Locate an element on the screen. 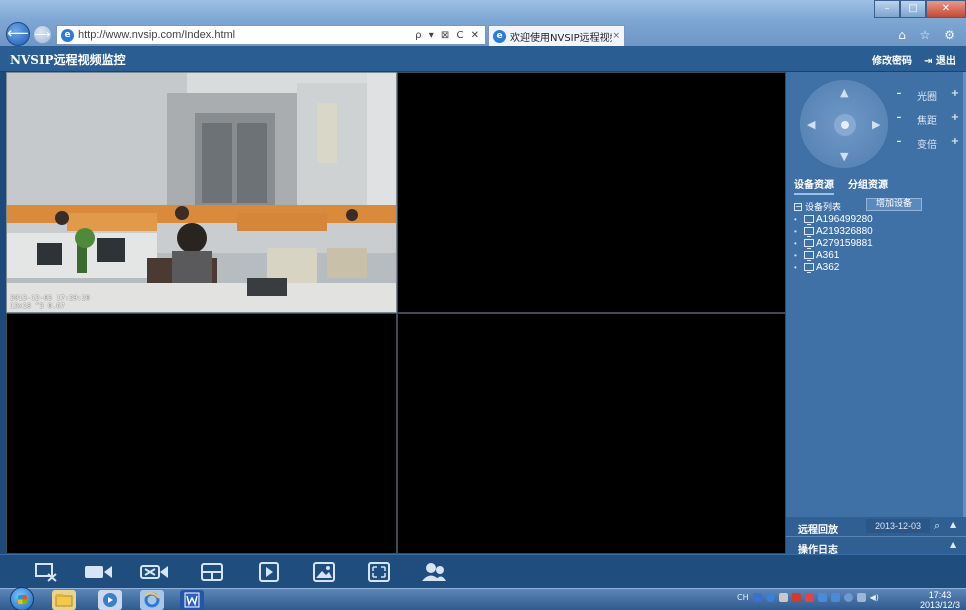 The image size is (966, 610). device-list-header: − 设备列表 is located at coordinates (817, 206).